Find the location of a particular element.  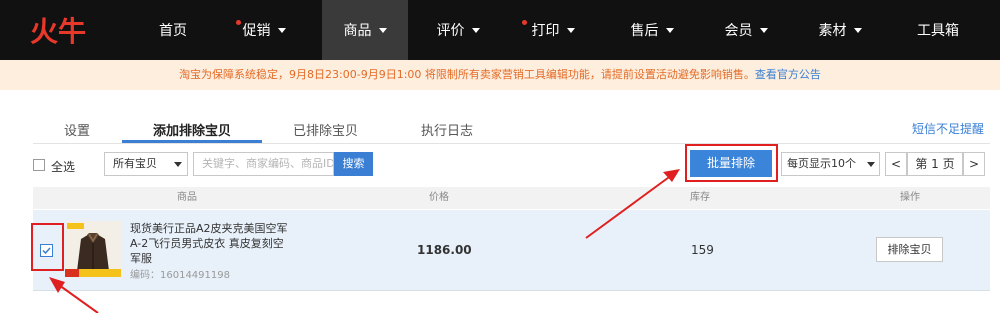

nav-item-label: 打印 is located at coordinates (545, 31).